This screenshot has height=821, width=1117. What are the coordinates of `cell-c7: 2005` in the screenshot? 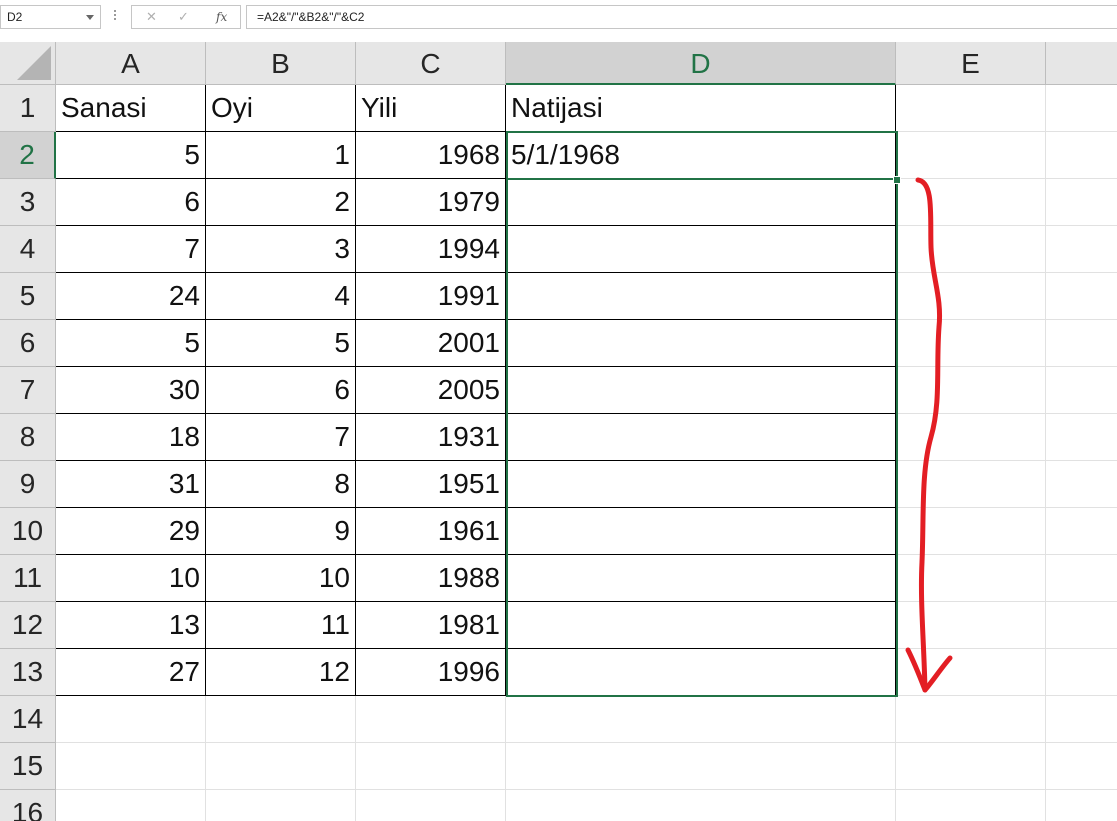 It's located at (431, 390).